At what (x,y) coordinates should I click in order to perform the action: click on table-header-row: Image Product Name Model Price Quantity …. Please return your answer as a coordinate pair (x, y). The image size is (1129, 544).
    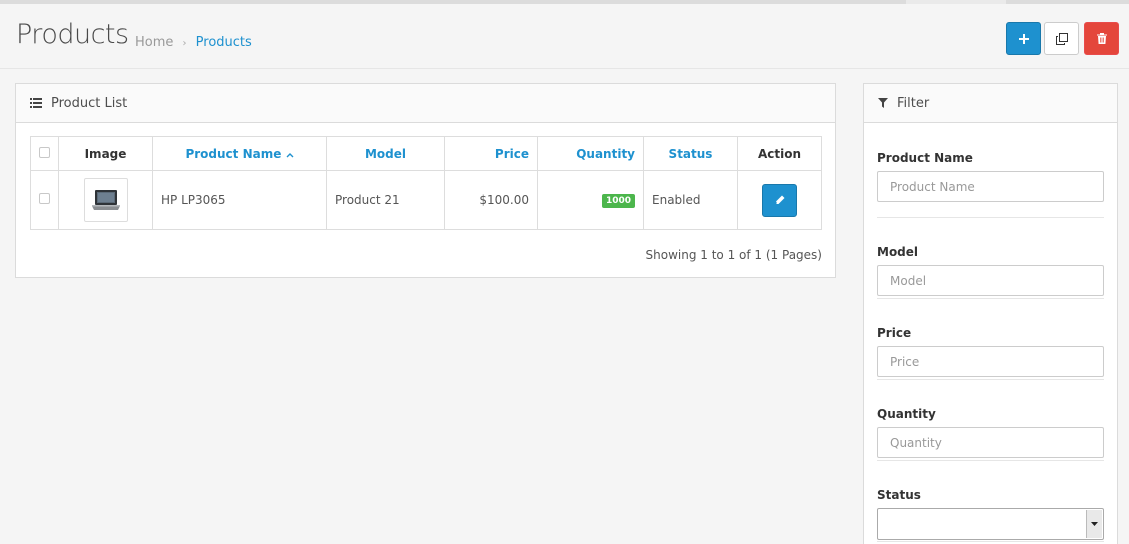
    Looking at the image, I should click on (426, 153).